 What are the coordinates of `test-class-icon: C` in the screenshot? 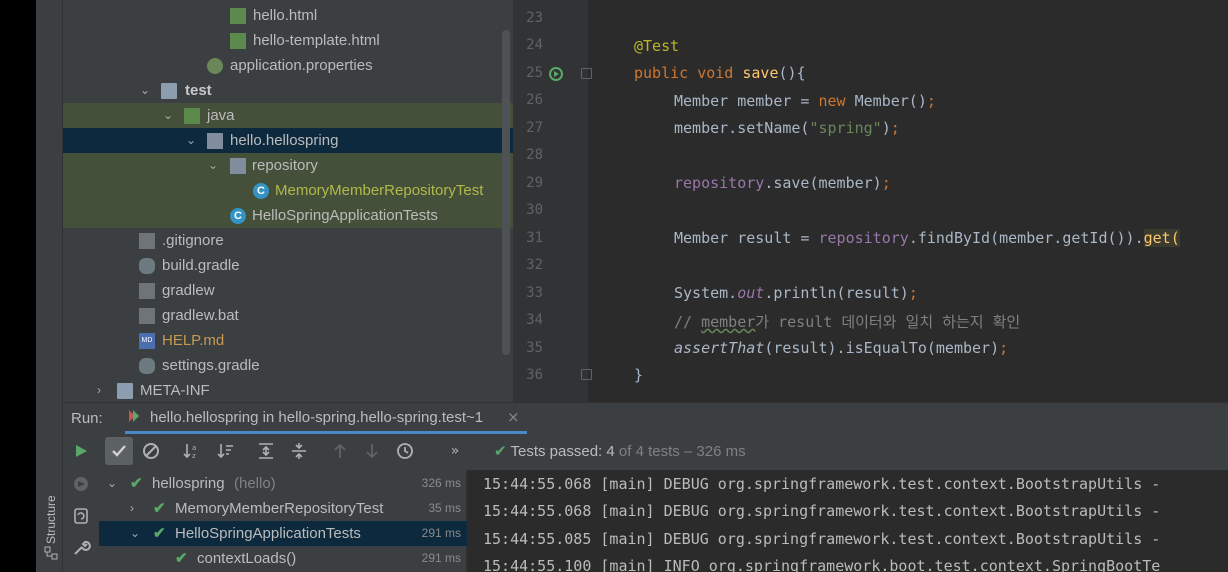 It's located at (238, 216).